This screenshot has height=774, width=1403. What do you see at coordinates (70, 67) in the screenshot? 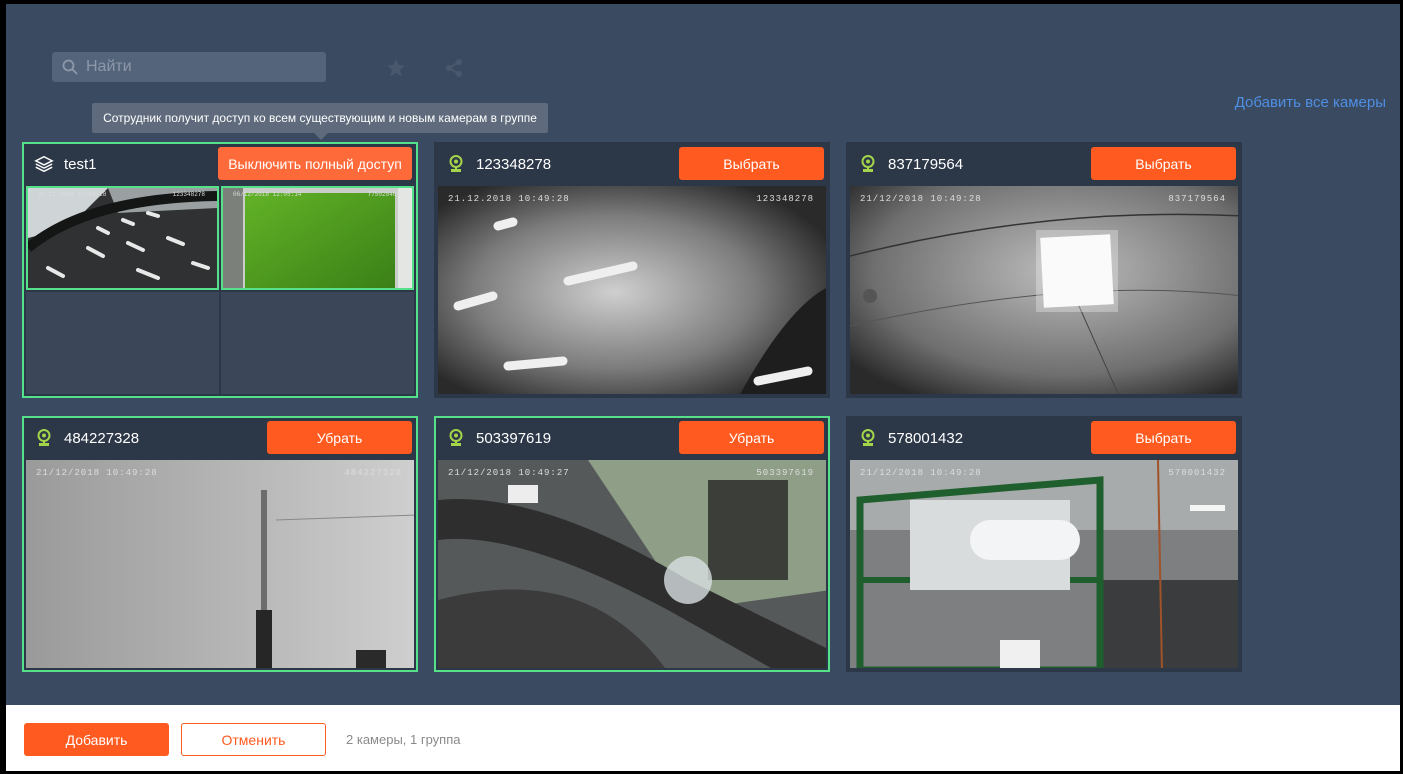
I see `search-icon` at bounding box center [70, 67].